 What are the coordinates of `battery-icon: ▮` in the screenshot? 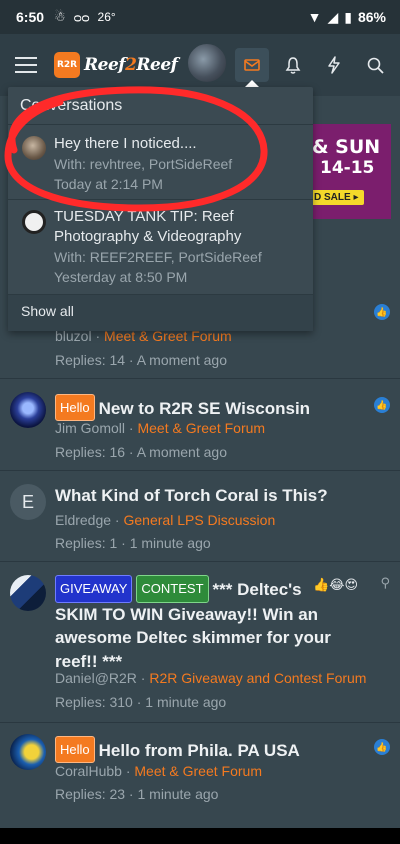 It's located at (348, 16).